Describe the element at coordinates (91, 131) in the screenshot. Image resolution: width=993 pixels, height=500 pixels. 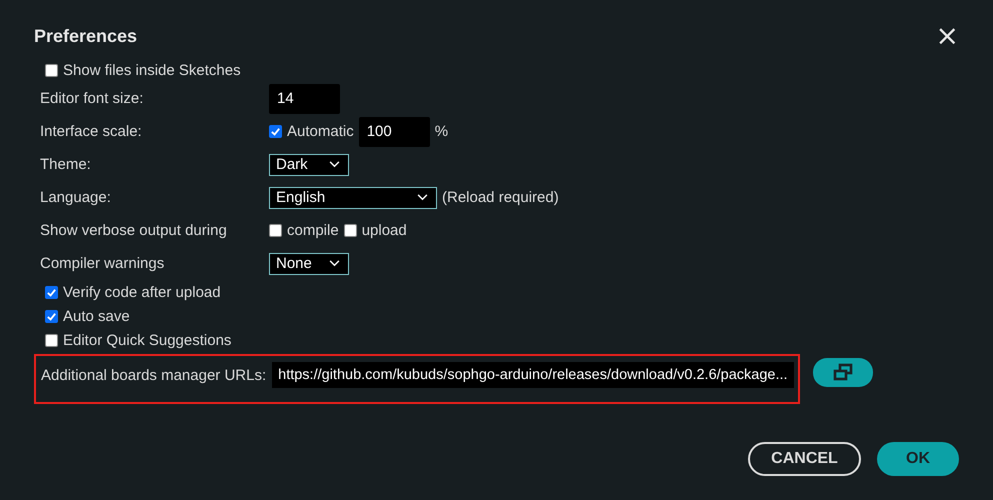
I see `field-label: Interface scale:` at that location.